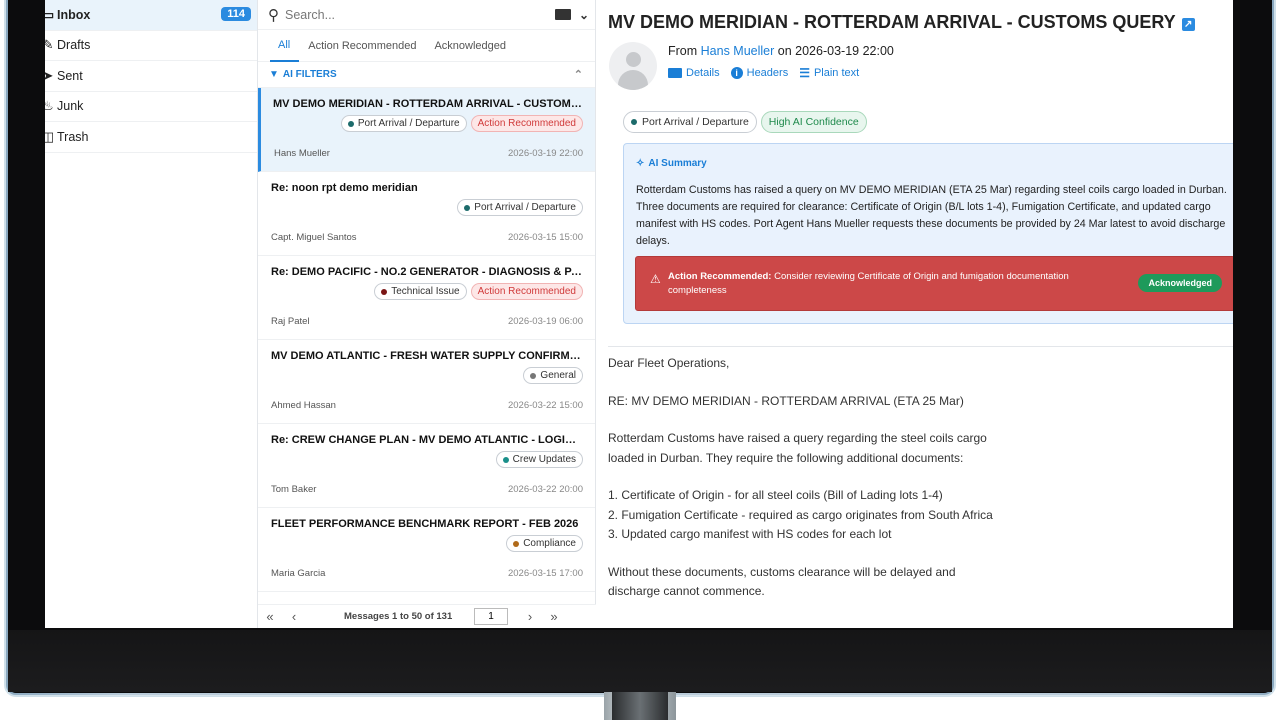 This screenshot has width=1280, height=720. What do you see at coordinates (426, 75) in the screenshot?
I see `ai-filters-toggle: ▼ AI FILTERS ⌃` at bounding box center [426, 75].